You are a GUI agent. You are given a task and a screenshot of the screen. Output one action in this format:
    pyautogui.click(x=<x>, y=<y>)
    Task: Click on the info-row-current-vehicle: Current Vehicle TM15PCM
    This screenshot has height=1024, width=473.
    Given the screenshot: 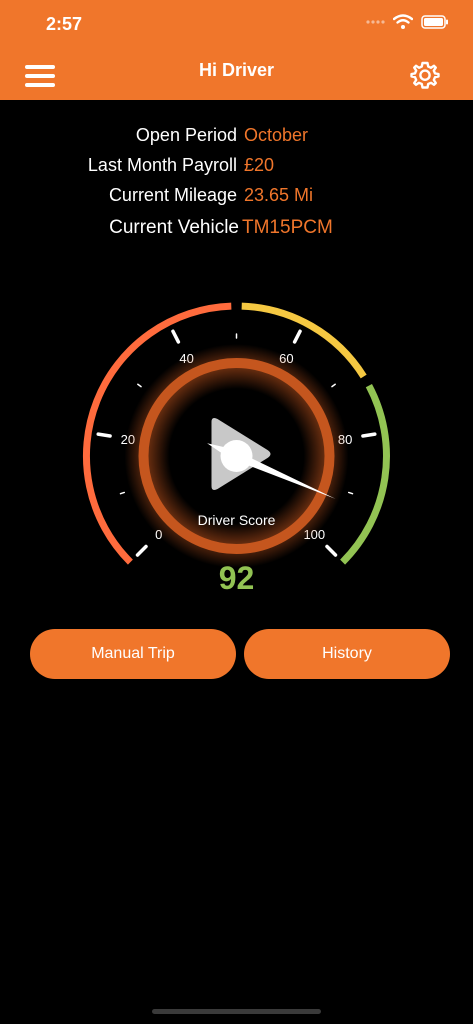 What is the action you would take?
    pyautogui.click(x=236, y=232)
    